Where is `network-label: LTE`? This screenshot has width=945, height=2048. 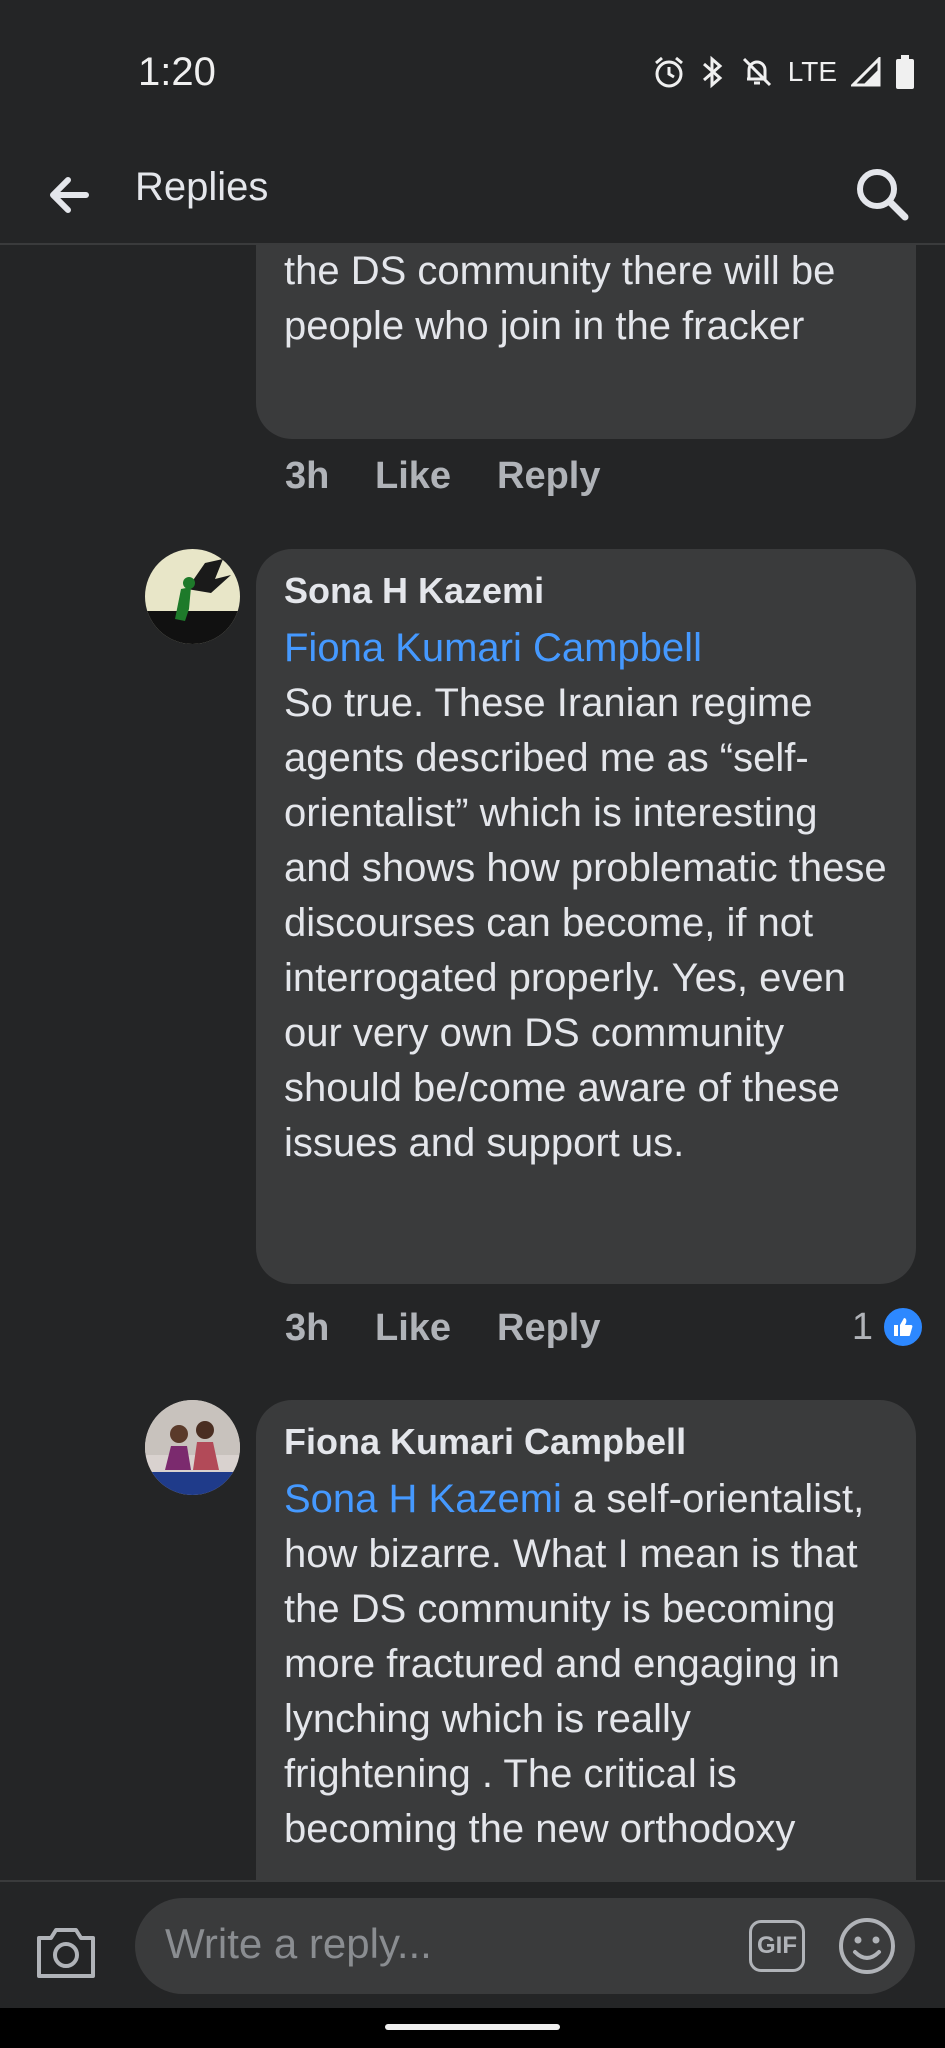
network-label: LTE is located at coordinates (812, 71).